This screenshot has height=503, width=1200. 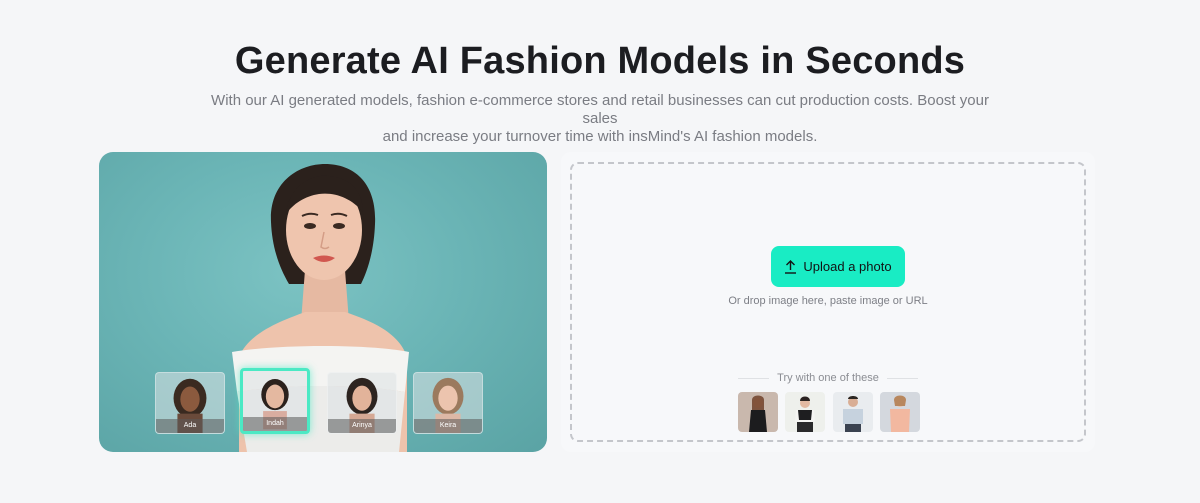 What do you see at coordinates (362, 403) in the screenshot?
I see `model-thumb-arinya: Arinya` at bounding box center [362, 403].